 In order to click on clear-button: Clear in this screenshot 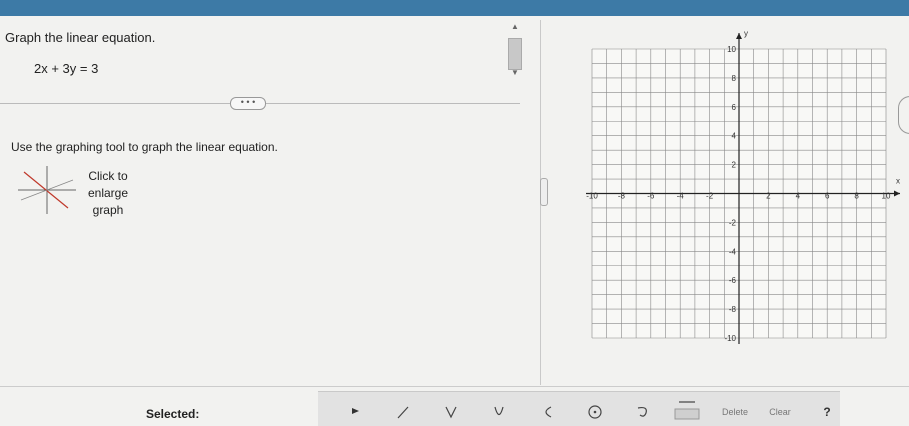, I will do `click(780, 412)`.